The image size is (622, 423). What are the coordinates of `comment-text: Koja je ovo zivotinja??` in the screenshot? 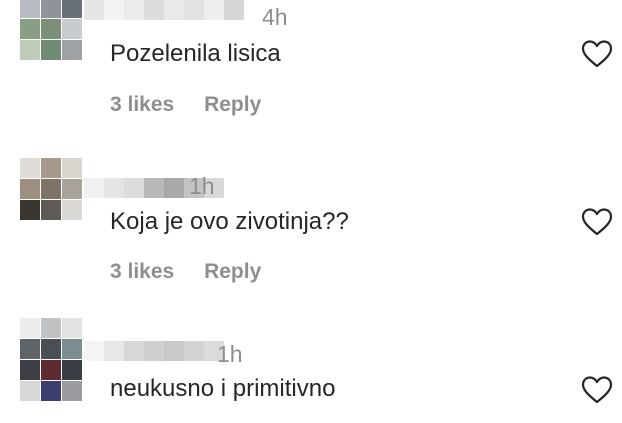 It's located at (229, 221).